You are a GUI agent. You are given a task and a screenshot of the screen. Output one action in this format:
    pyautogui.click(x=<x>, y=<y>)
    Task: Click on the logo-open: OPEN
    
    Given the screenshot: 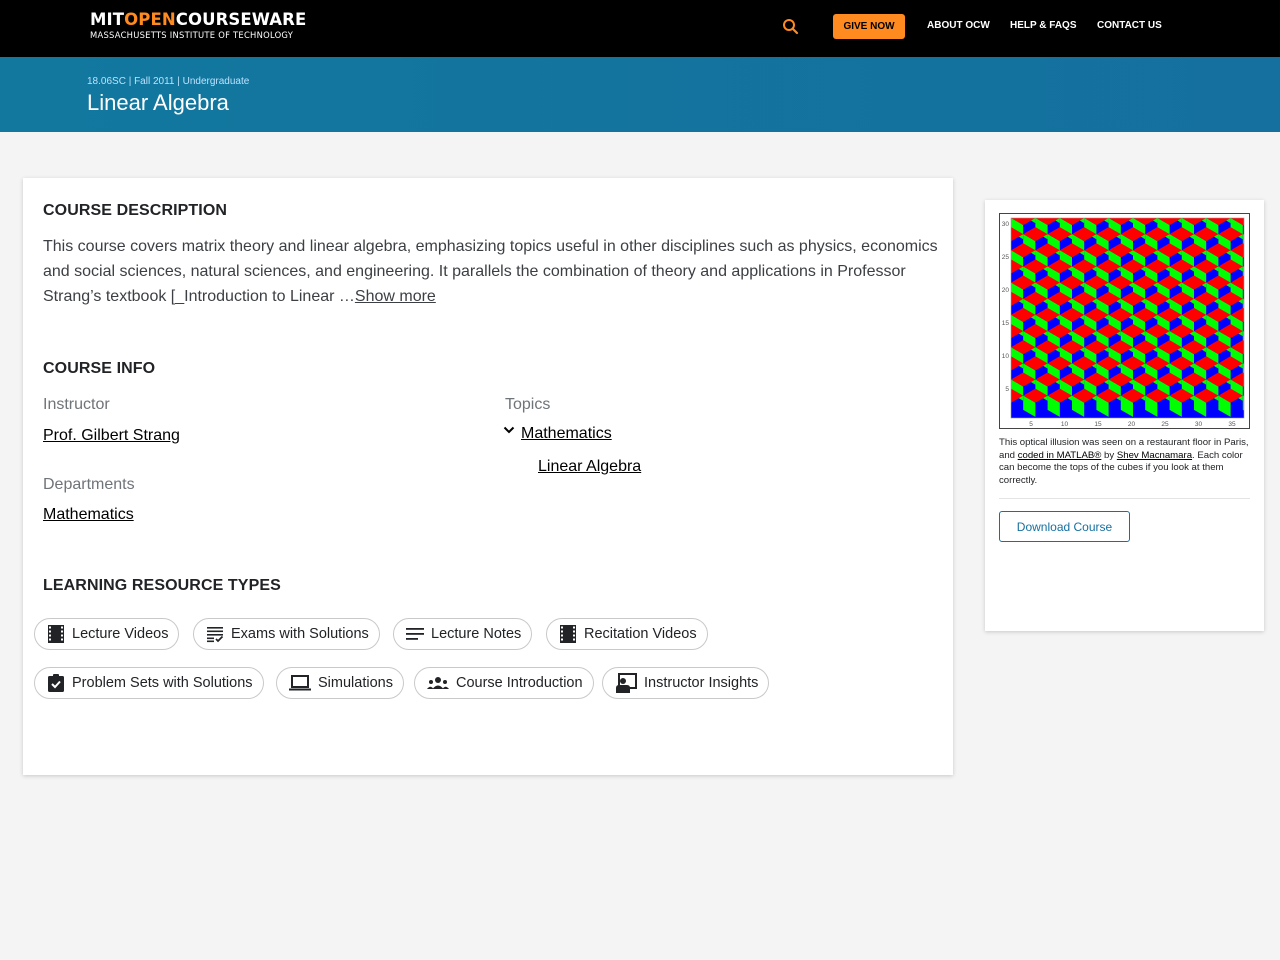 What is the action you would take?
    pyautogui.click(x=150, y=19)
    